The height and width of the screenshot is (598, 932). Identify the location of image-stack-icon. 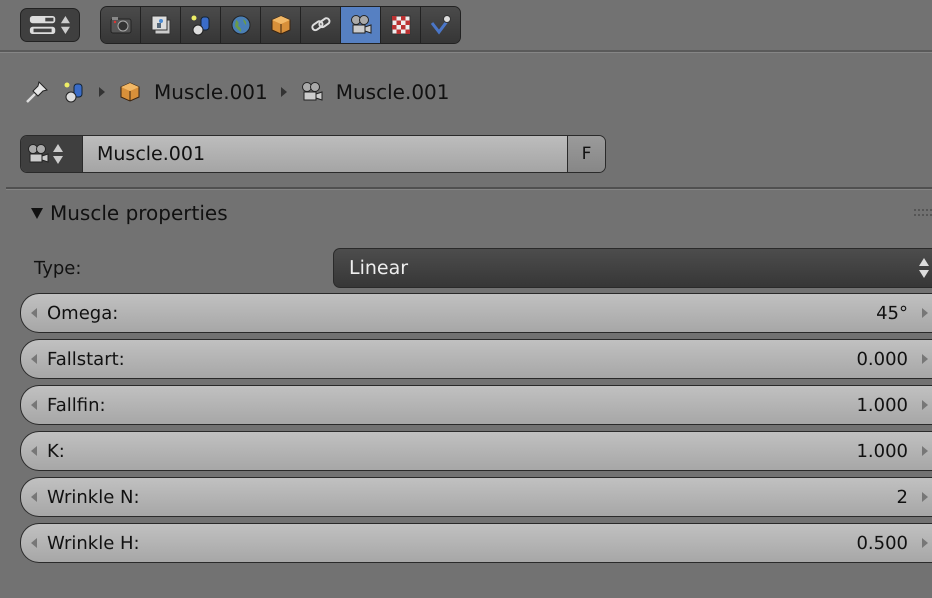
(160, 25).